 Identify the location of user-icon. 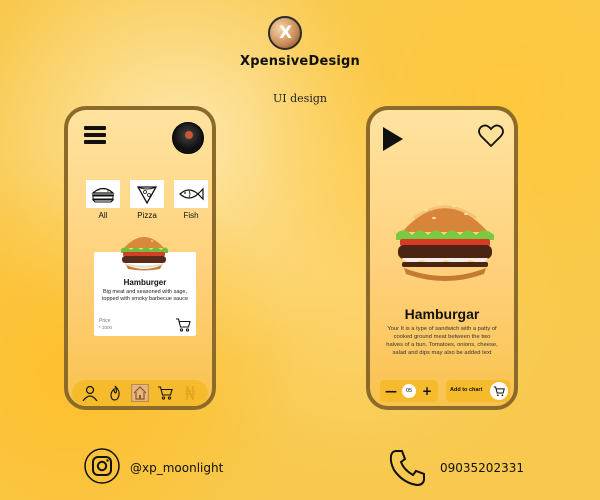
(90, 393).